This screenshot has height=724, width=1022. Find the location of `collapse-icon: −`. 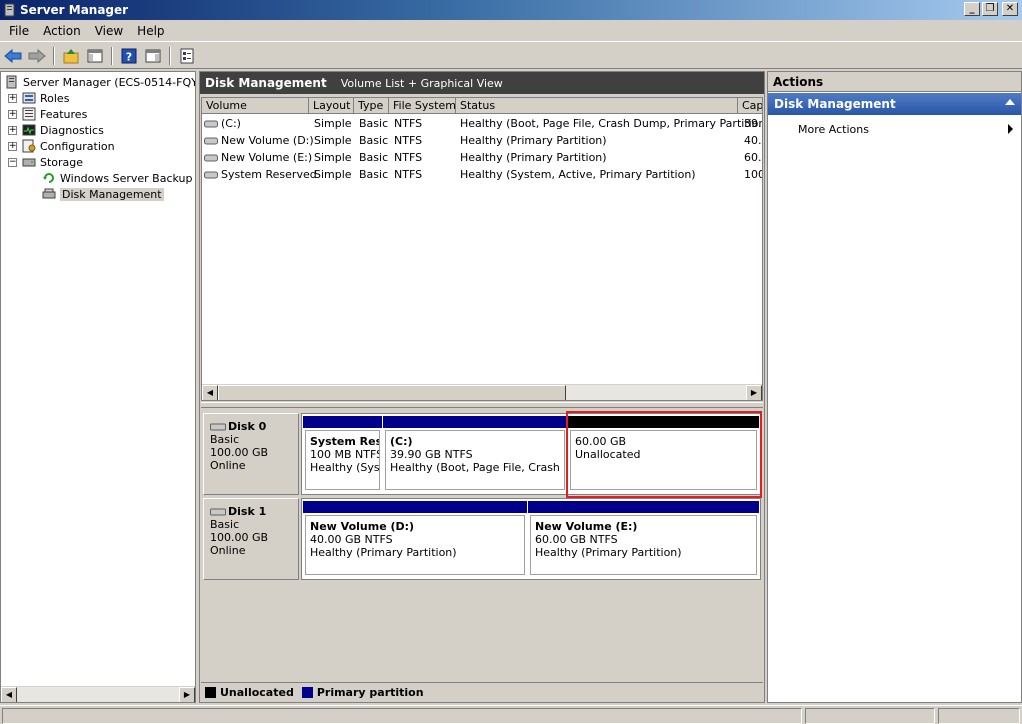

collapse-icon: − is located at coordinates (12, 162).